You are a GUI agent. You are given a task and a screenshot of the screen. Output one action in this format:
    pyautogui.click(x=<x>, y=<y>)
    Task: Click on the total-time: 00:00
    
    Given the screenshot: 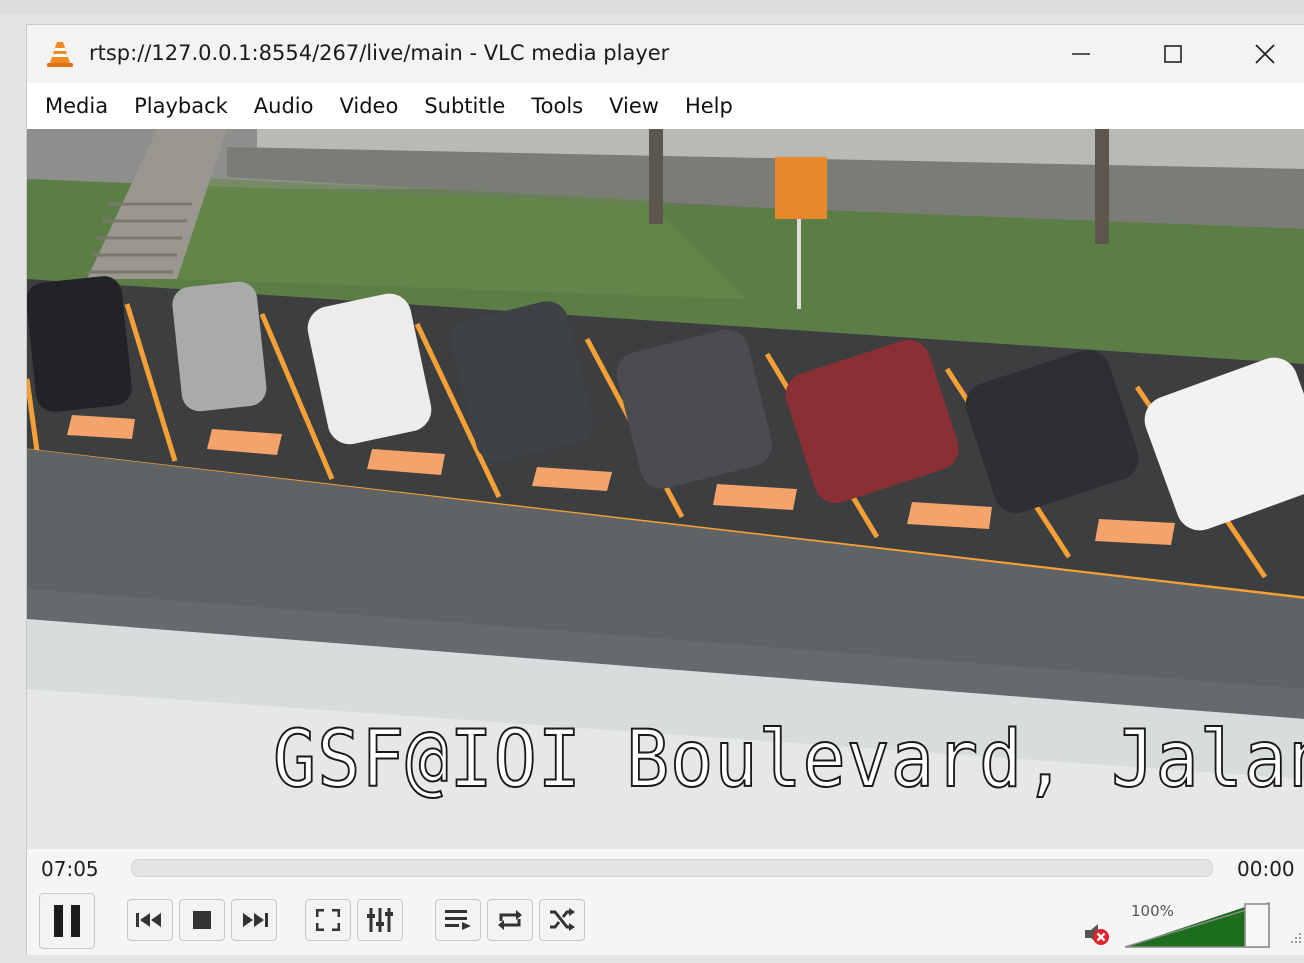 What is the action you would take?
    pyautogui.click(x=1266, y=869)
    